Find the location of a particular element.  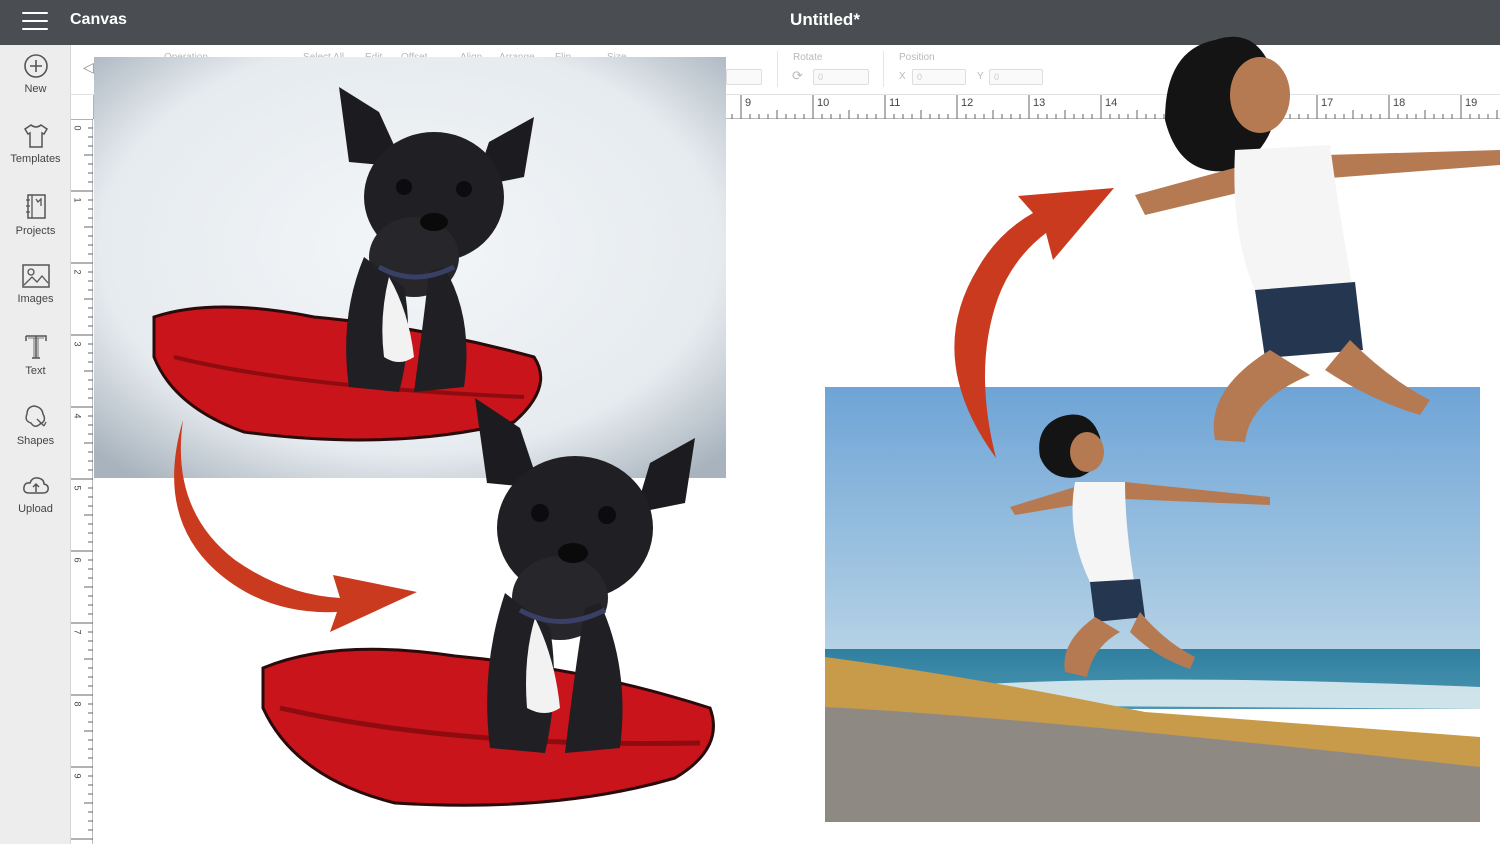

ruler-number: 14 is located at coordinates (1111, 103).